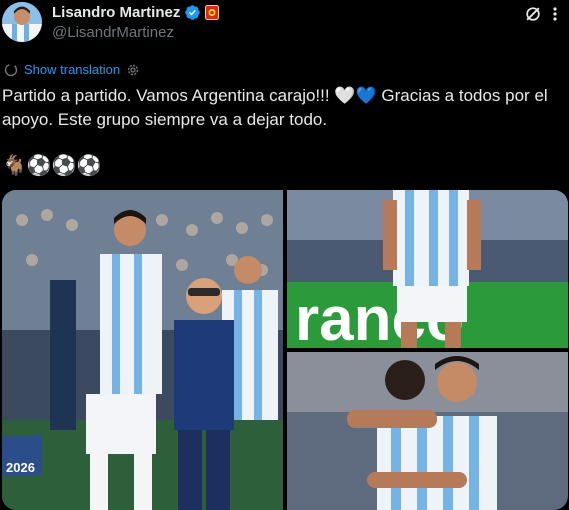  I want to click on show-translation-link: Show translation, so click(72, 69).